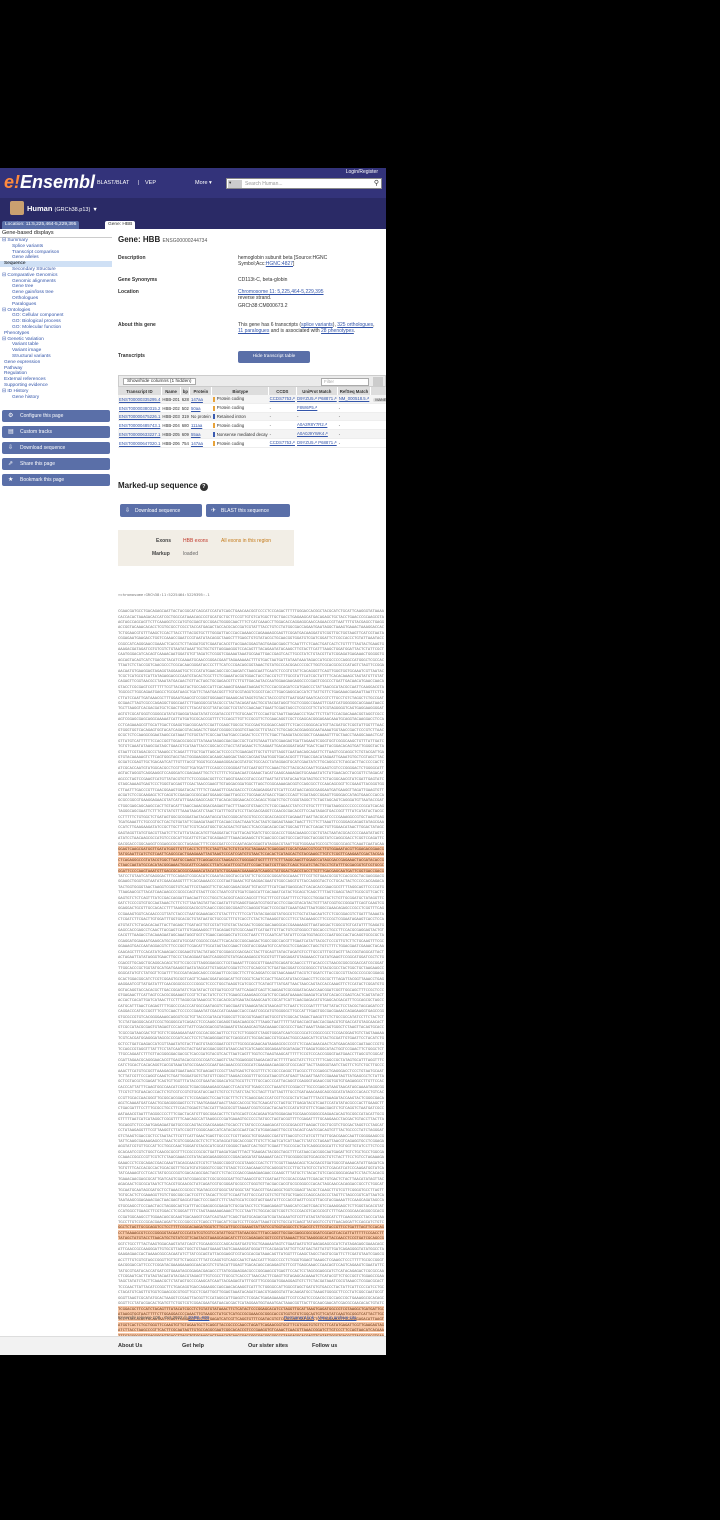  What do you see at coordinates (268, 1346) in the screenshot?
I see `footer-link: Our sister sites` at bounding box center [268, 1346].